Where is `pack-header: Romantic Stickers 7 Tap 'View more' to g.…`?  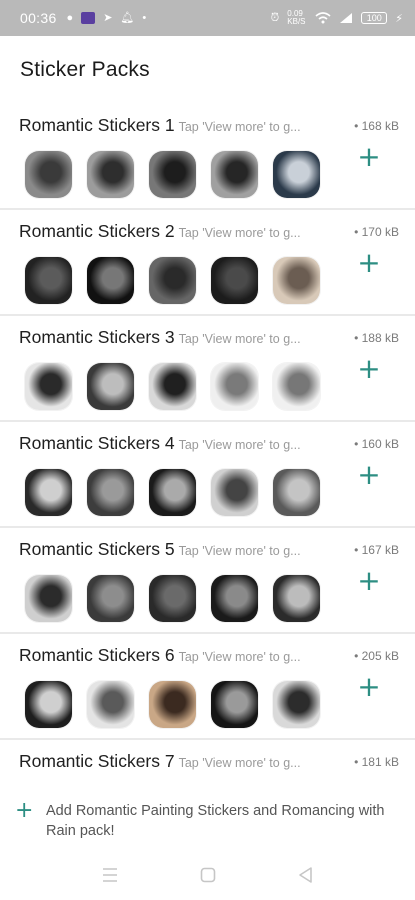
pack-header: Romantic Stickers 7 Tap 'View more' to g.… is located at coordinates (209, 762).